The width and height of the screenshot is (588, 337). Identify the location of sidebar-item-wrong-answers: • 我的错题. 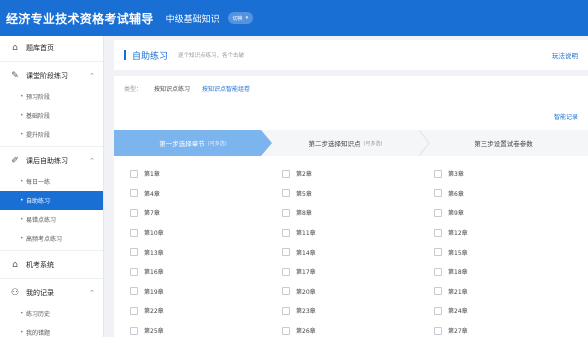
(51, 330).